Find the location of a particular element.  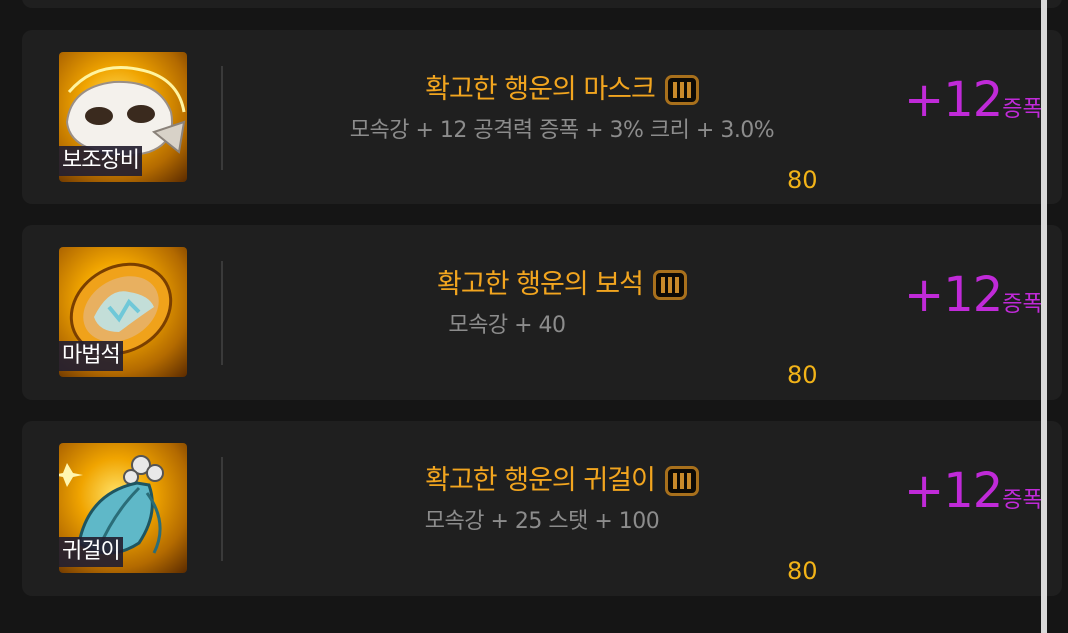

item-name: 확고한 행운의 귀걸이 is located at coordinates (562, 481).